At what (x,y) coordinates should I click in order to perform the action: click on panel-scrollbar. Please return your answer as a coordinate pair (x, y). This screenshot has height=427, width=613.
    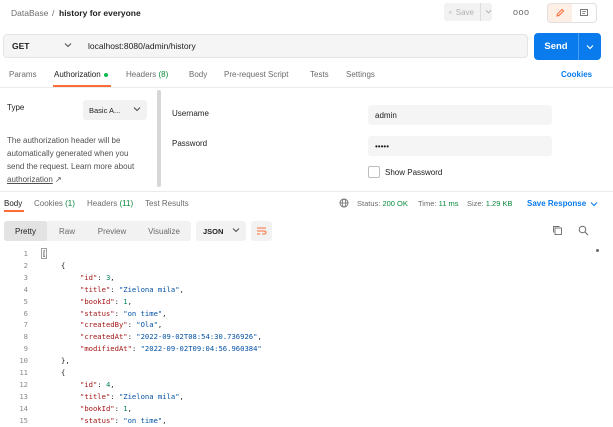
    Looking at the image, I should click on (159, 138).